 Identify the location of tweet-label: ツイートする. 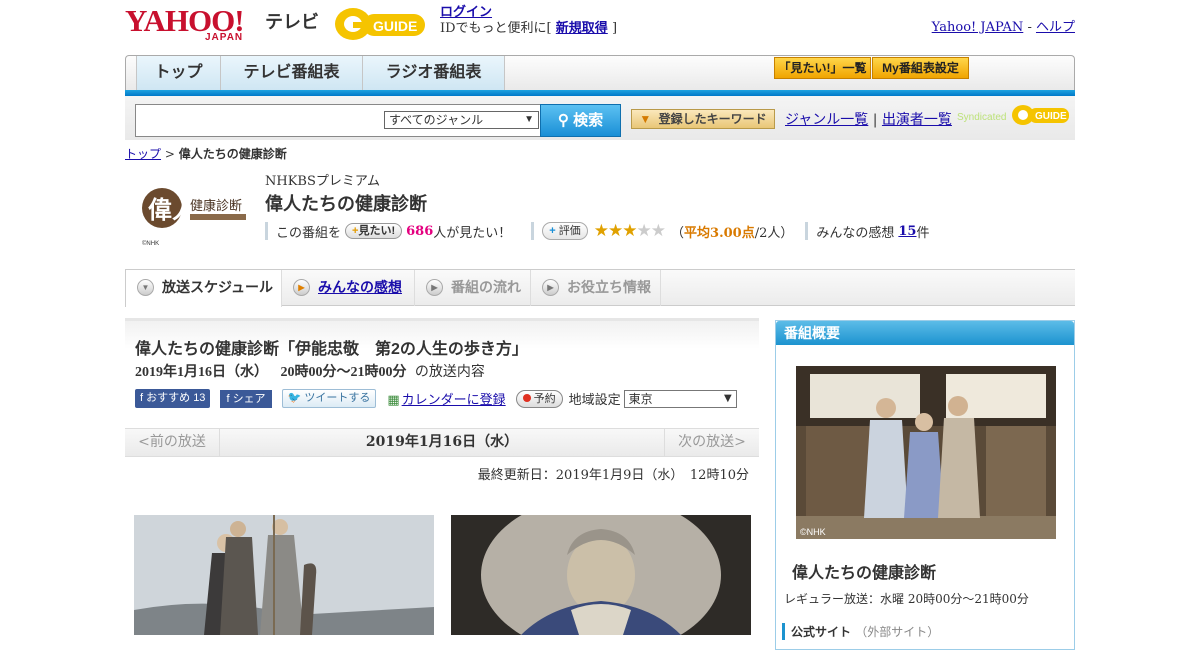
(337, 398).